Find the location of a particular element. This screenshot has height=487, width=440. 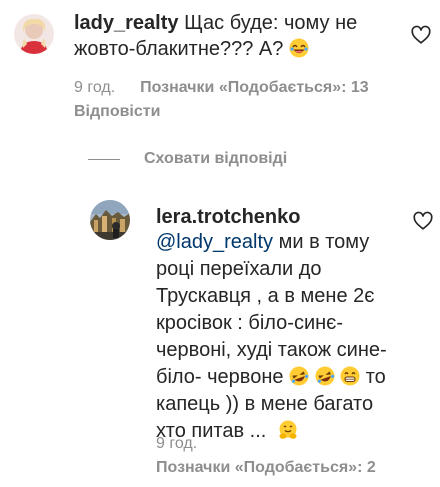

hide-replies-label: Сховати відповіді is located at coordinates (216, 158).